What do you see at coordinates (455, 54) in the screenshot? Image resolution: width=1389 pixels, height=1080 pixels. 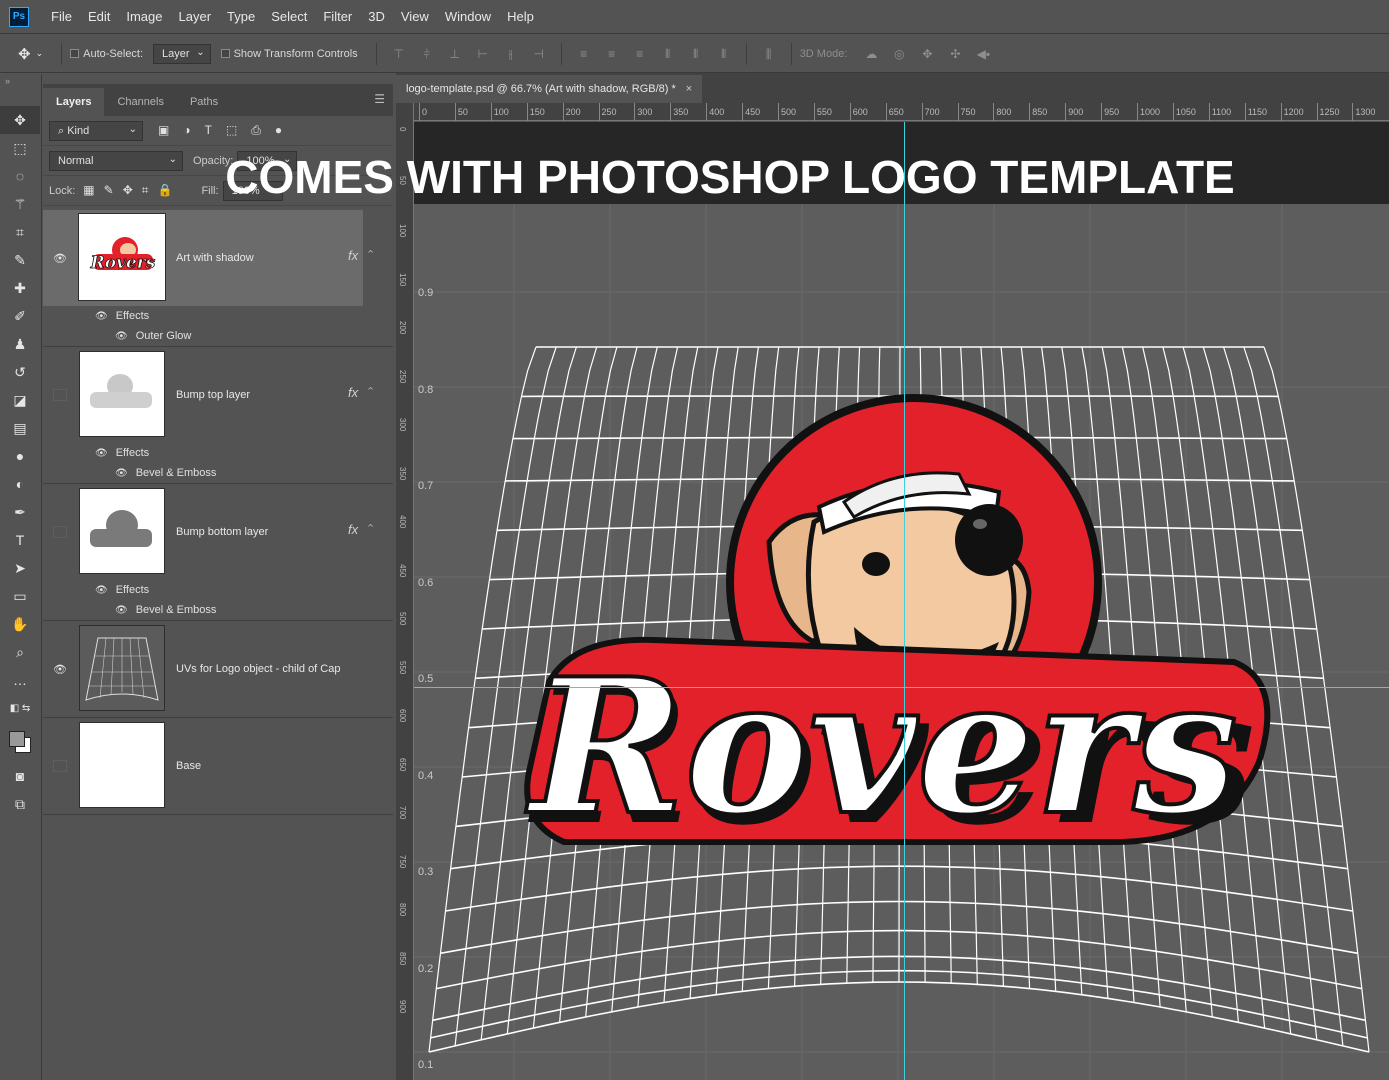 I see `align-bottom-icon: ⊥` at bounding box center [455, 54].